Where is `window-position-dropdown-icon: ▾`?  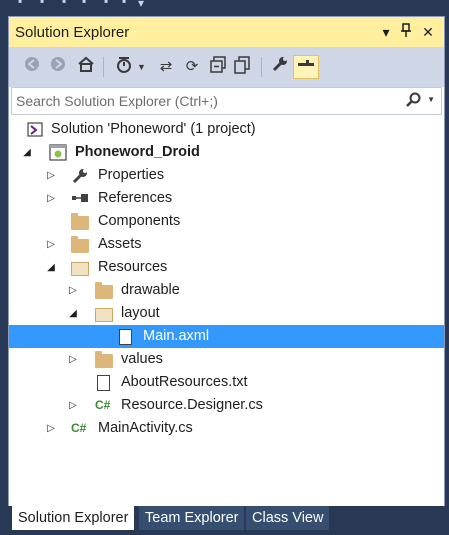 window-position-dropdown-icon: ▾ is located at coordinates (386, 32).